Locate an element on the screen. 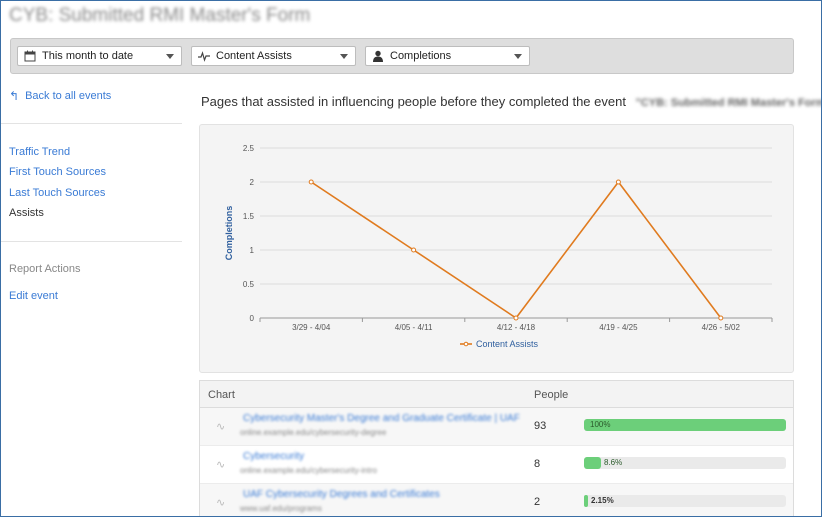  page-url: www.uaf.edu/programs is located at coordinates (281, 508).